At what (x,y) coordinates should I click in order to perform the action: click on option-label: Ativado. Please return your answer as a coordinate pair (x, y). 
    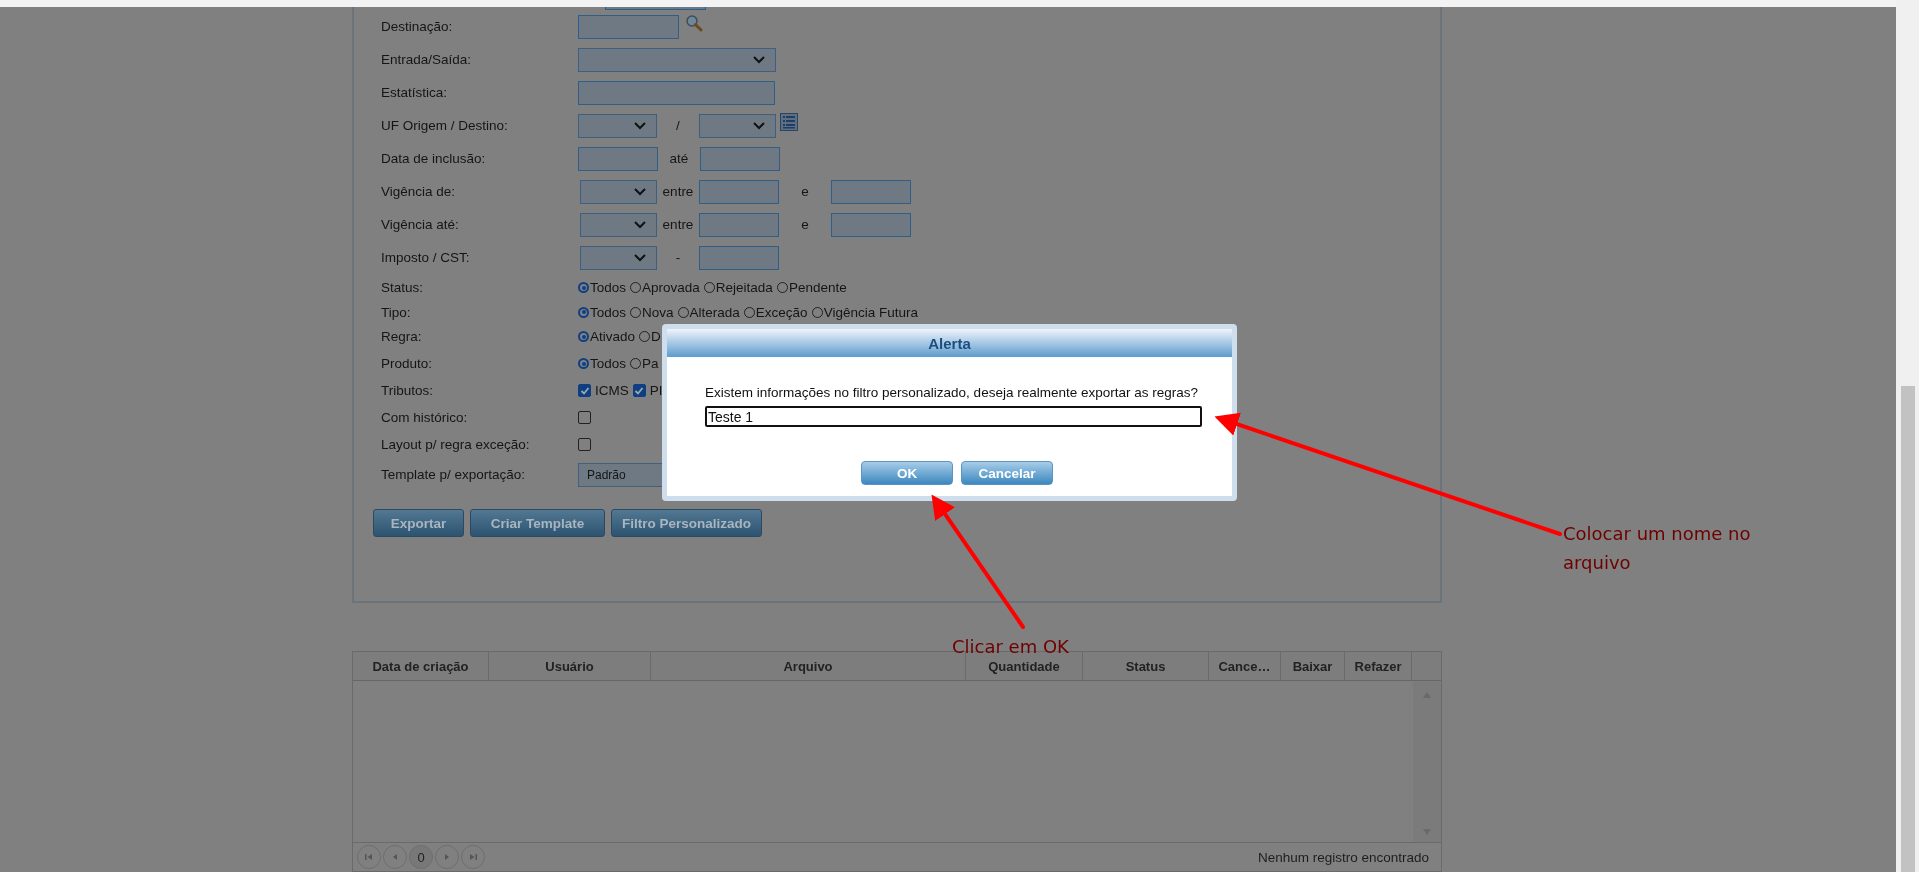
    Looking at the image, I should click on (613, 336).